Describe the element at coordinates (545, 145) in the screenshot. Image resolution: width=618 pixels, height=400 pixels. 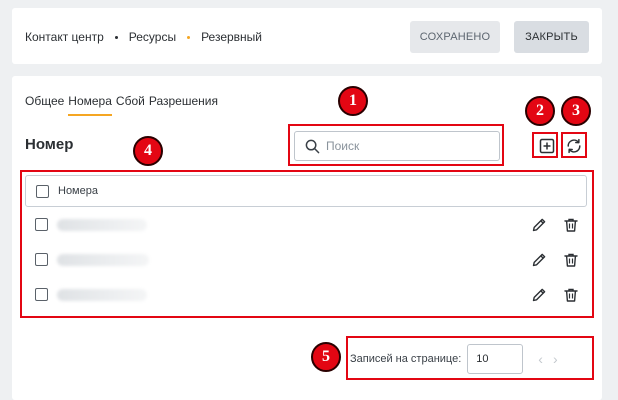
I see `annotation-box-add` at that location.